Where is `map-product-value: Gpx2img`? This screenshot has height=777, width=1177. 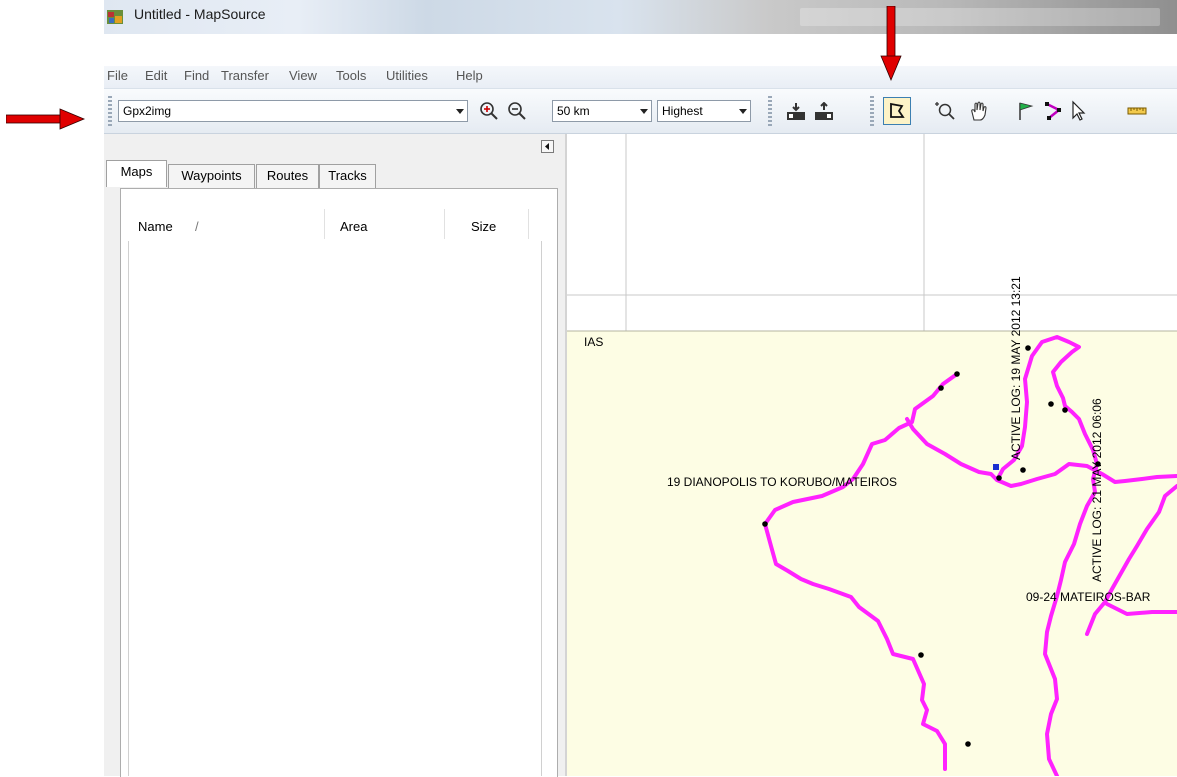 map-product-value: Gpx2img is located at coordinates (147, 111).